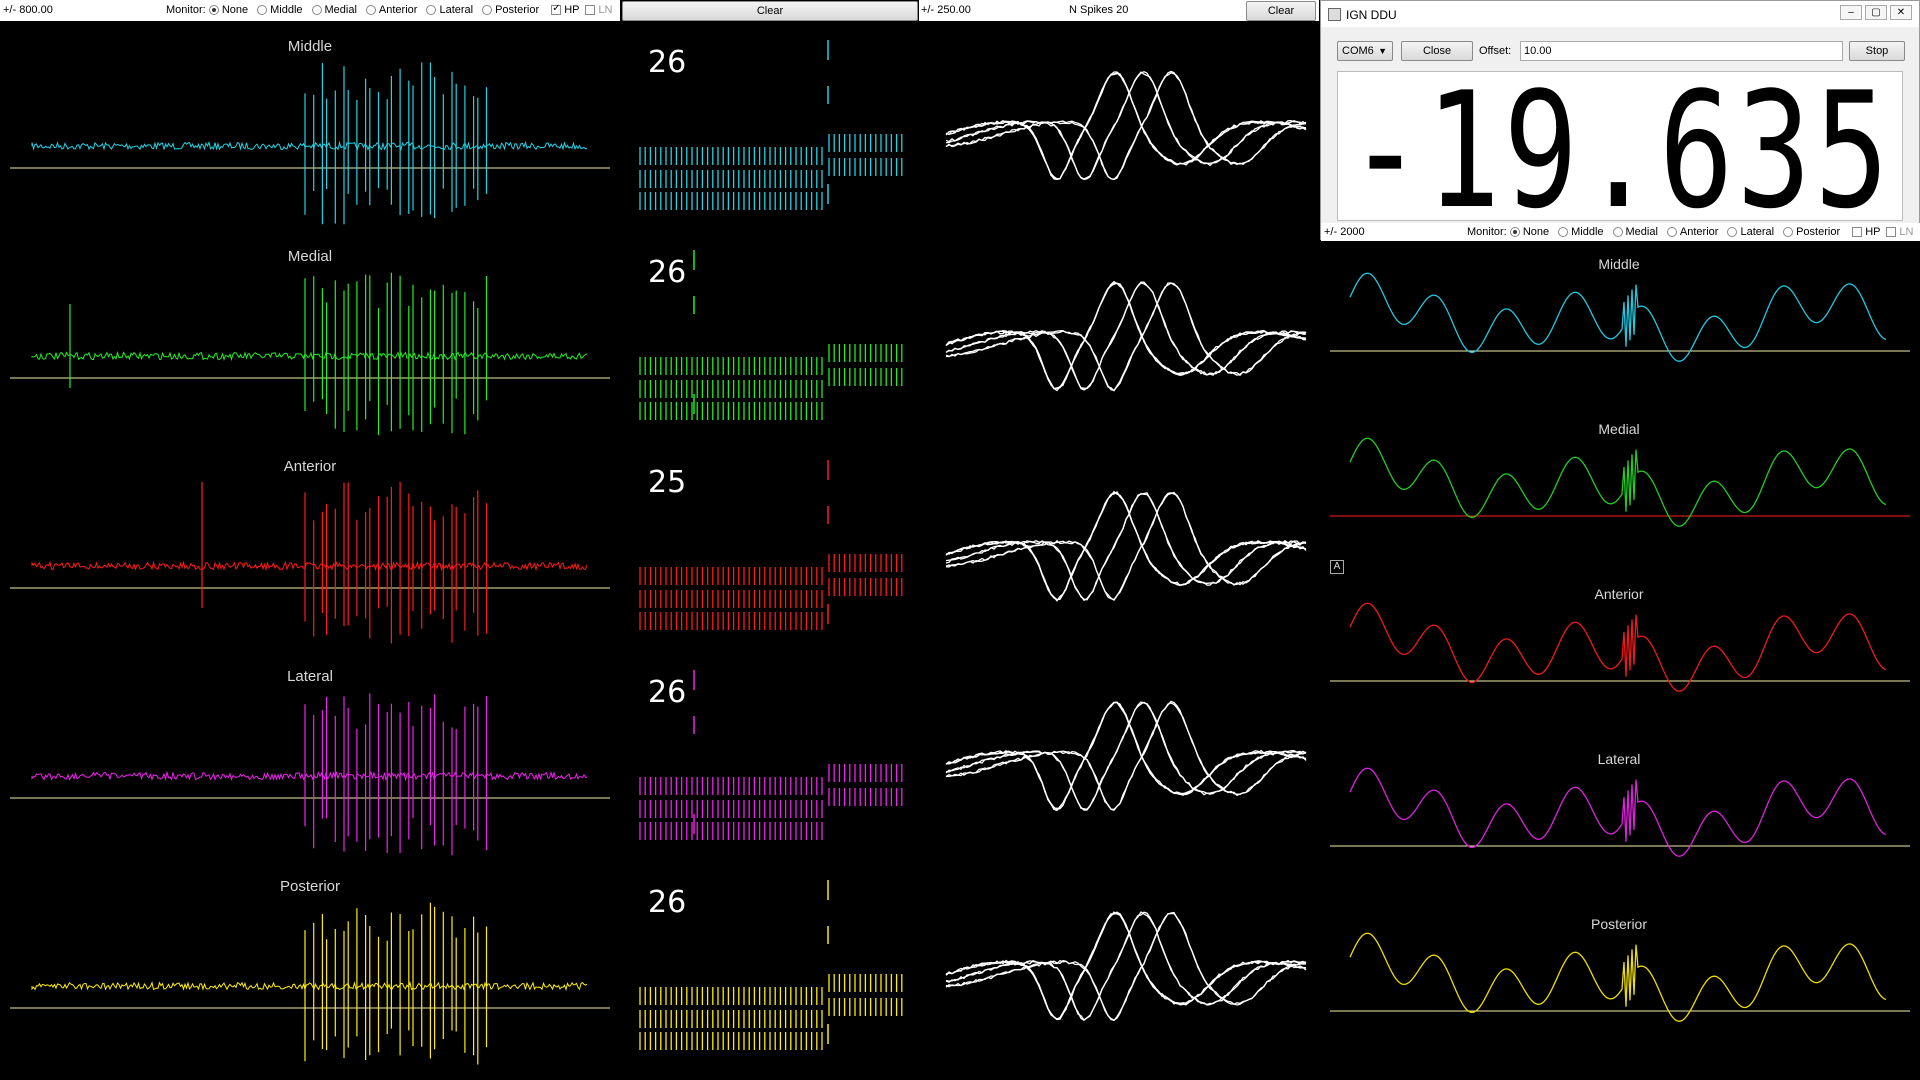 This screenshot has height=1080, width=1920. Describe the element at coordinates (658, 131) in the screenshot. I see `channel-row-middle: Middle 26` at that location.